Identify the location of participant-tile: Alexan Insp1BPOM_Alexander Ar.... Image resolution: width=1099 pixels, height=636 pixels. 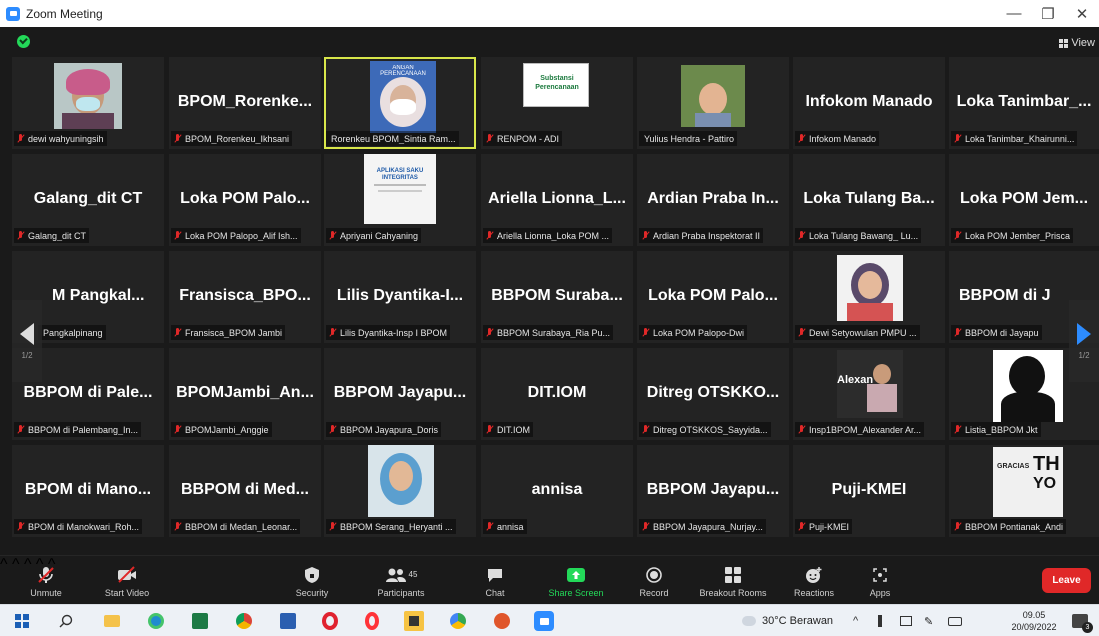
(869, 394).